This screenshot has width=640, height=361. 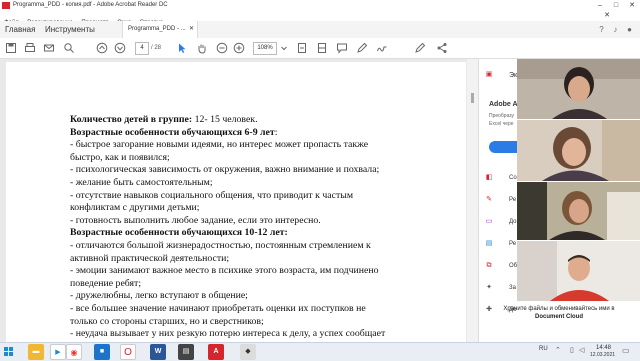 What do you see at coordinates (501, 124) in the screenshot?
I see `pane-desc-line2: Excel чере` at bounding box center [501, 124].